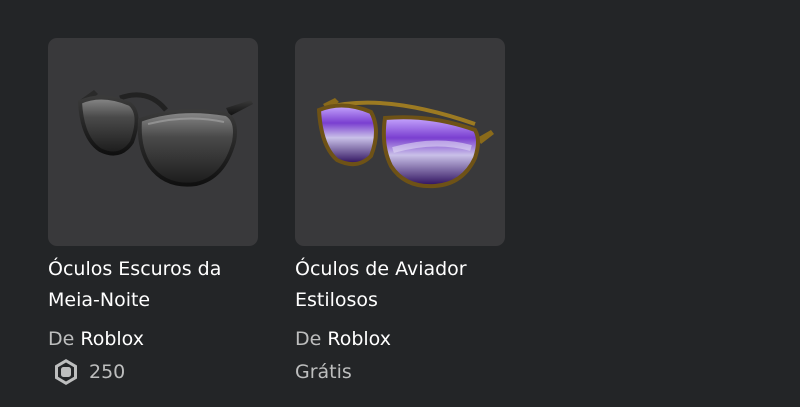 The width and height of the screenshot is (800, 407). I want to click on item-price: 250, so click(153, 372).